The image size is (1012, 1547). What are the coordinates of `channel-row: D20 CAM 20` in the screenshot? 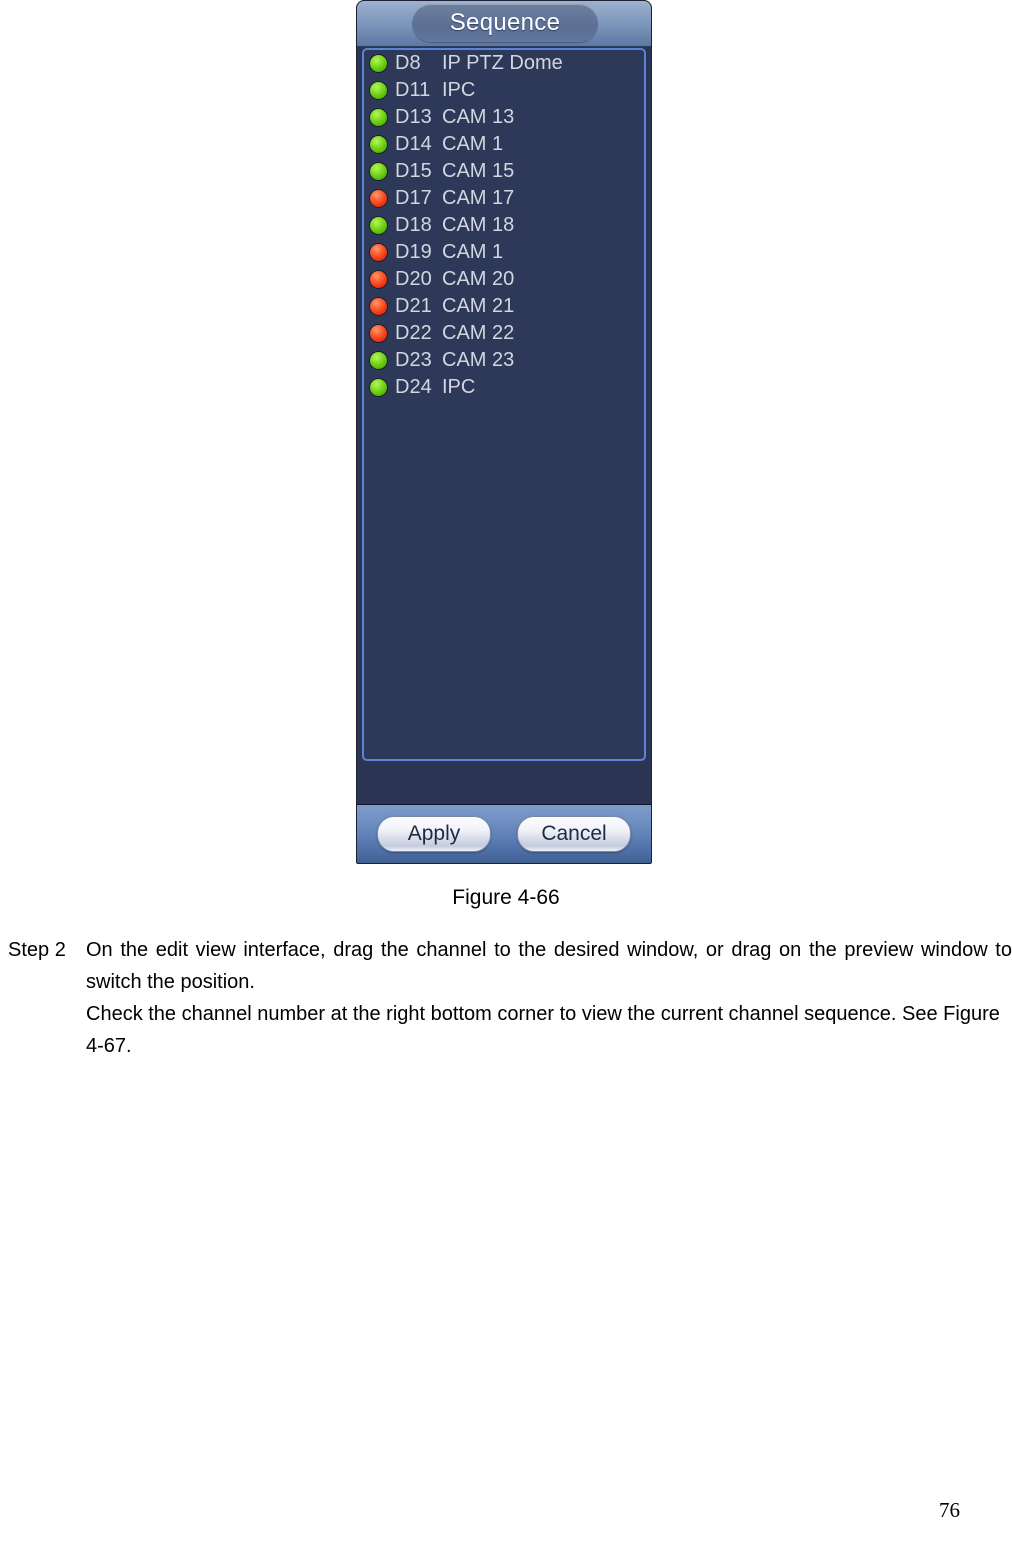 It's located at (504, 279).